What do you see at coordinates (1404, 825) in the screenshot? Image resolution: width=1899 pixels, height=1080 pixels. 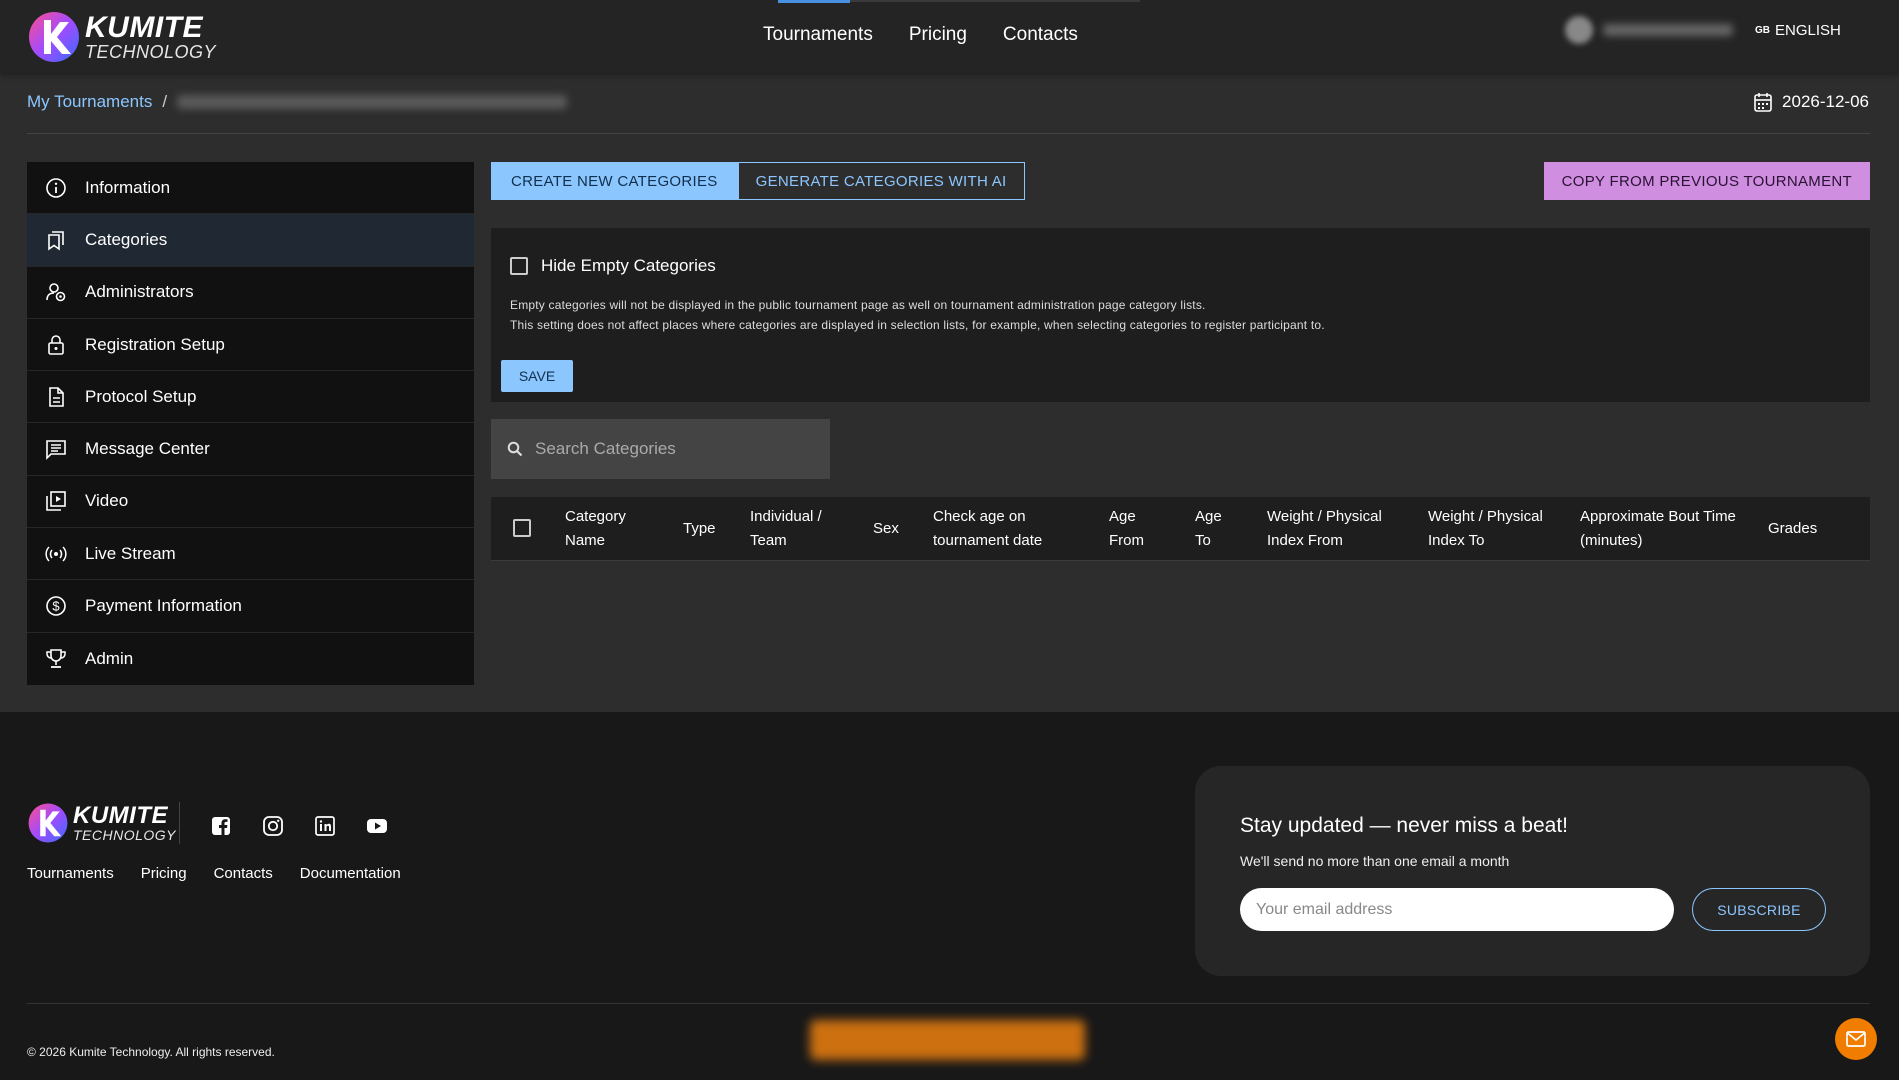 I see `newsletter-title: Stay updated — never miss a beat!` at bounding box center [1404, 825].